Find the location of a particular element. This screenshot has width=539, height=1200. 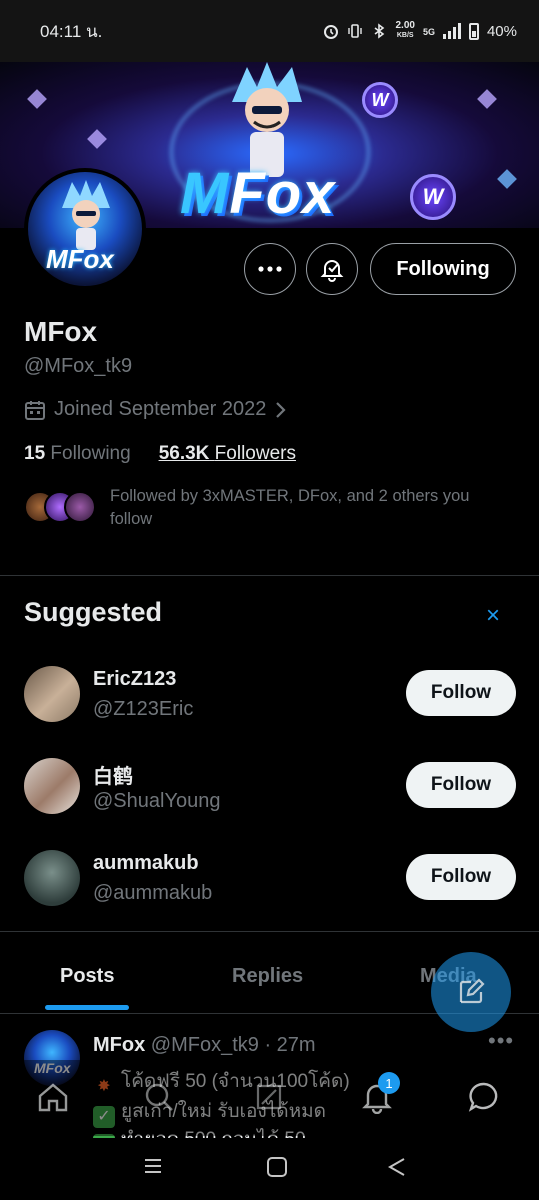

status-icons: 2.00 KB/S 5G 40% is located at coordinates (420, 31).